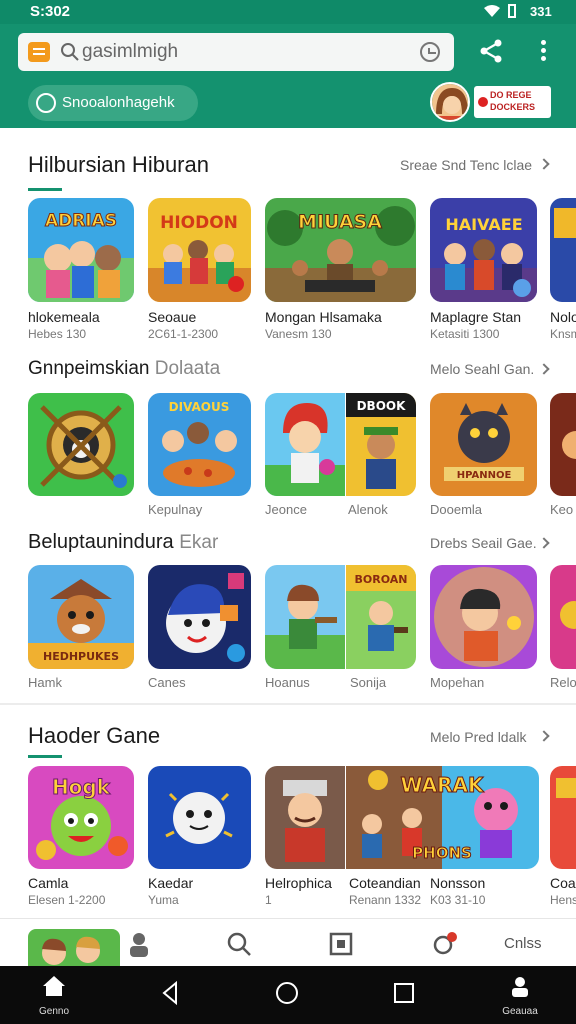 This screenshot has height=1024, width=576. Describe the element at coordinates (81, 250) in the screenshot. I see `game-tile: ADRIAS` at that location.